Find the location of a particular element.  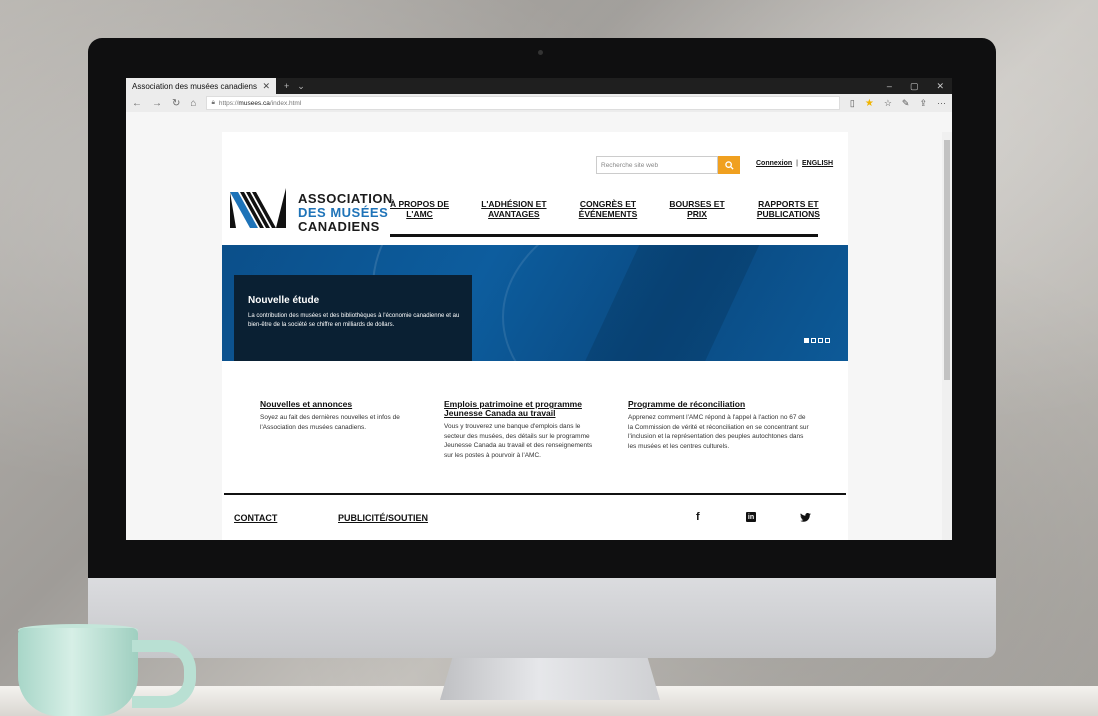

nav-item-line: À PROPOS DE is located at coordinates (420, 204).